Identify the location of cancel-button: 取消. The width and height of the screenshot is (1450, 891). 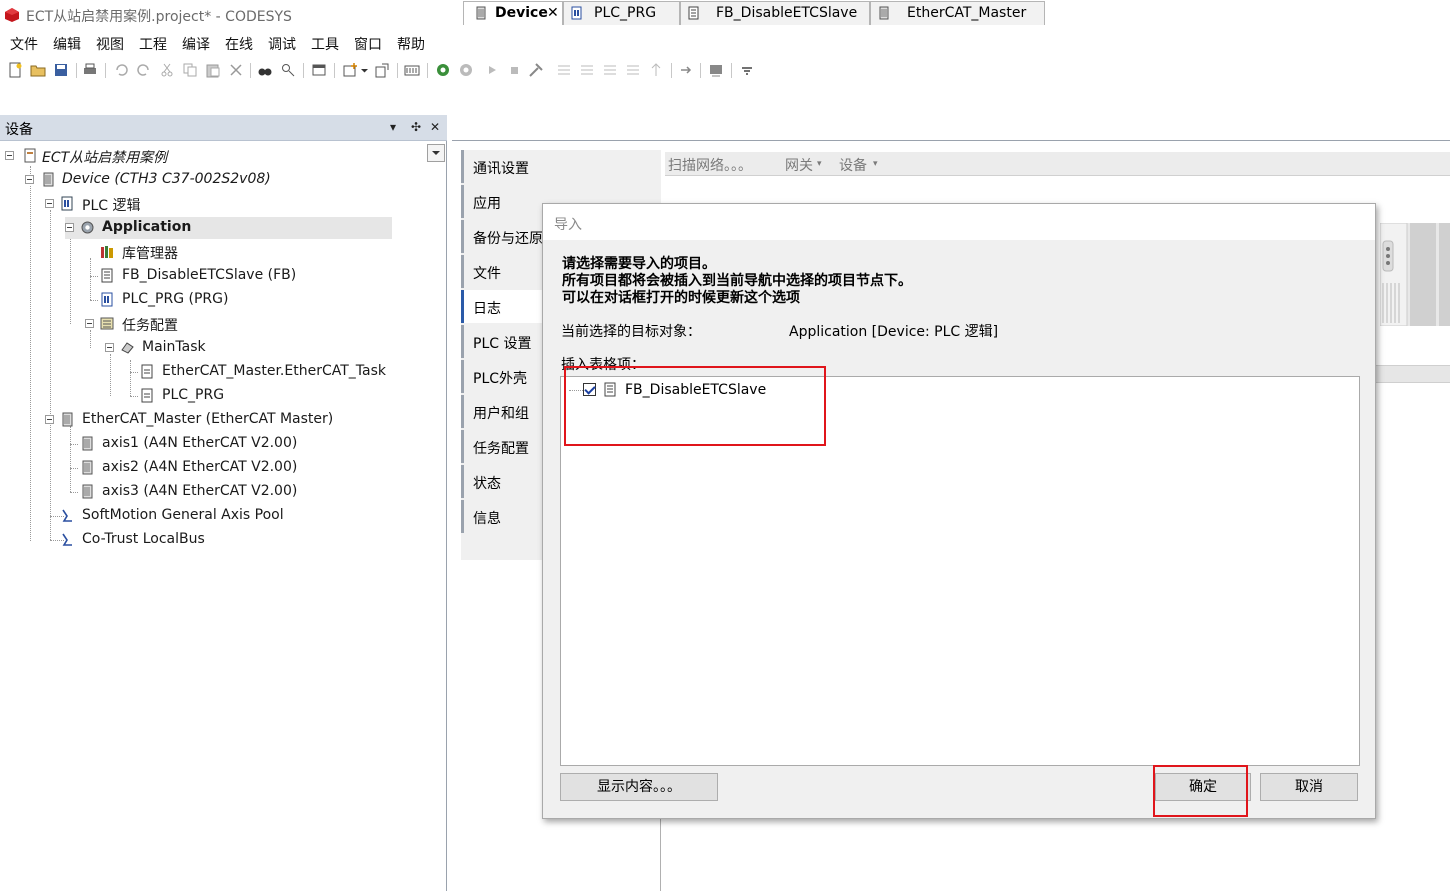
(1309, 787).